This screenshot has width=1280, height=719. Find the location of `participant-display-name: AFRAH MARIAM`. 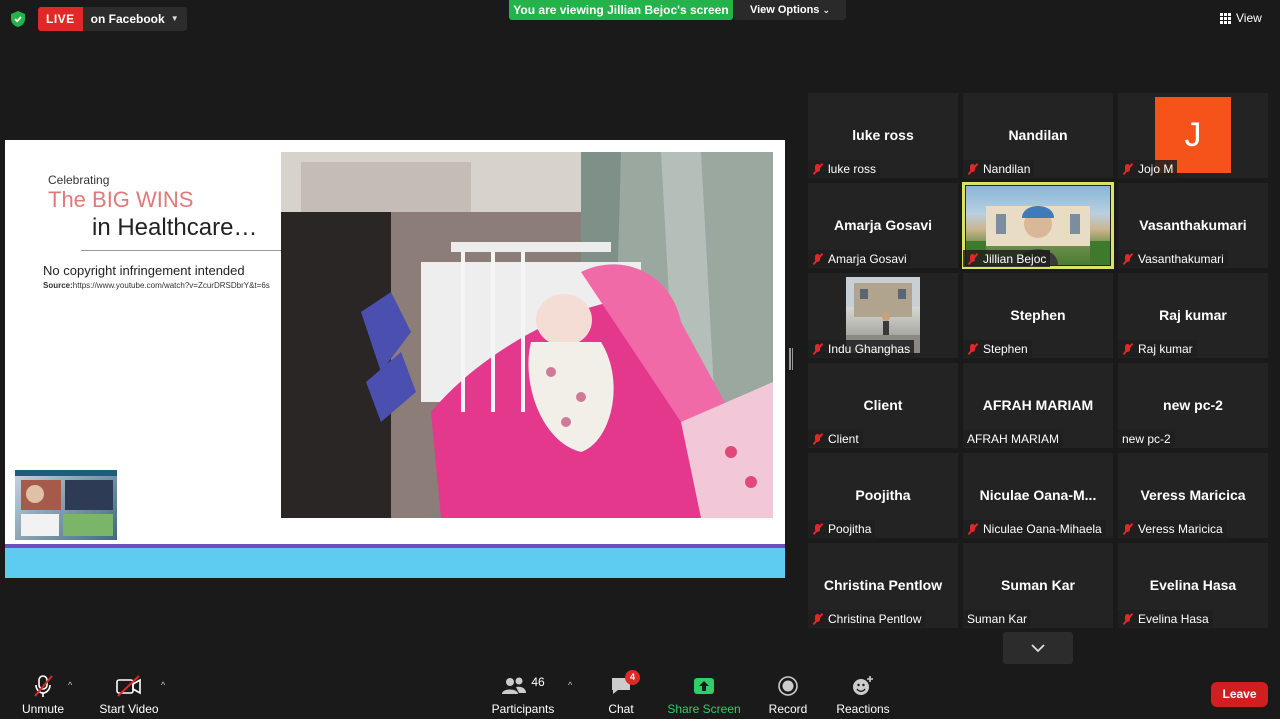

participant-display-name: AFRAH MARIAM is located at coordinates (1038, 405).